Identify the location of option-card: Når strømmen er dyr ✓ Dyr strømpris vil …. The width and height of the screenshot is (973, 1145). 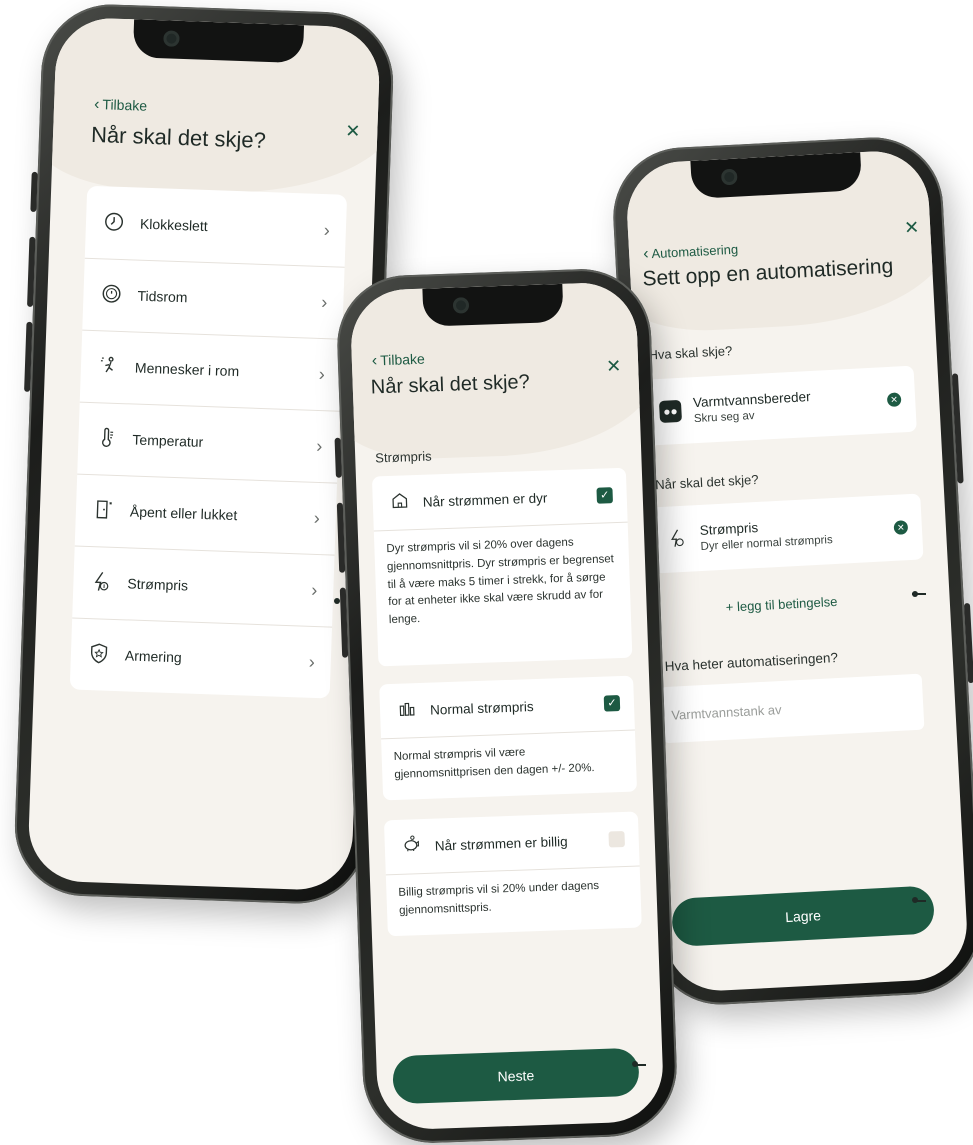
(502, 567).